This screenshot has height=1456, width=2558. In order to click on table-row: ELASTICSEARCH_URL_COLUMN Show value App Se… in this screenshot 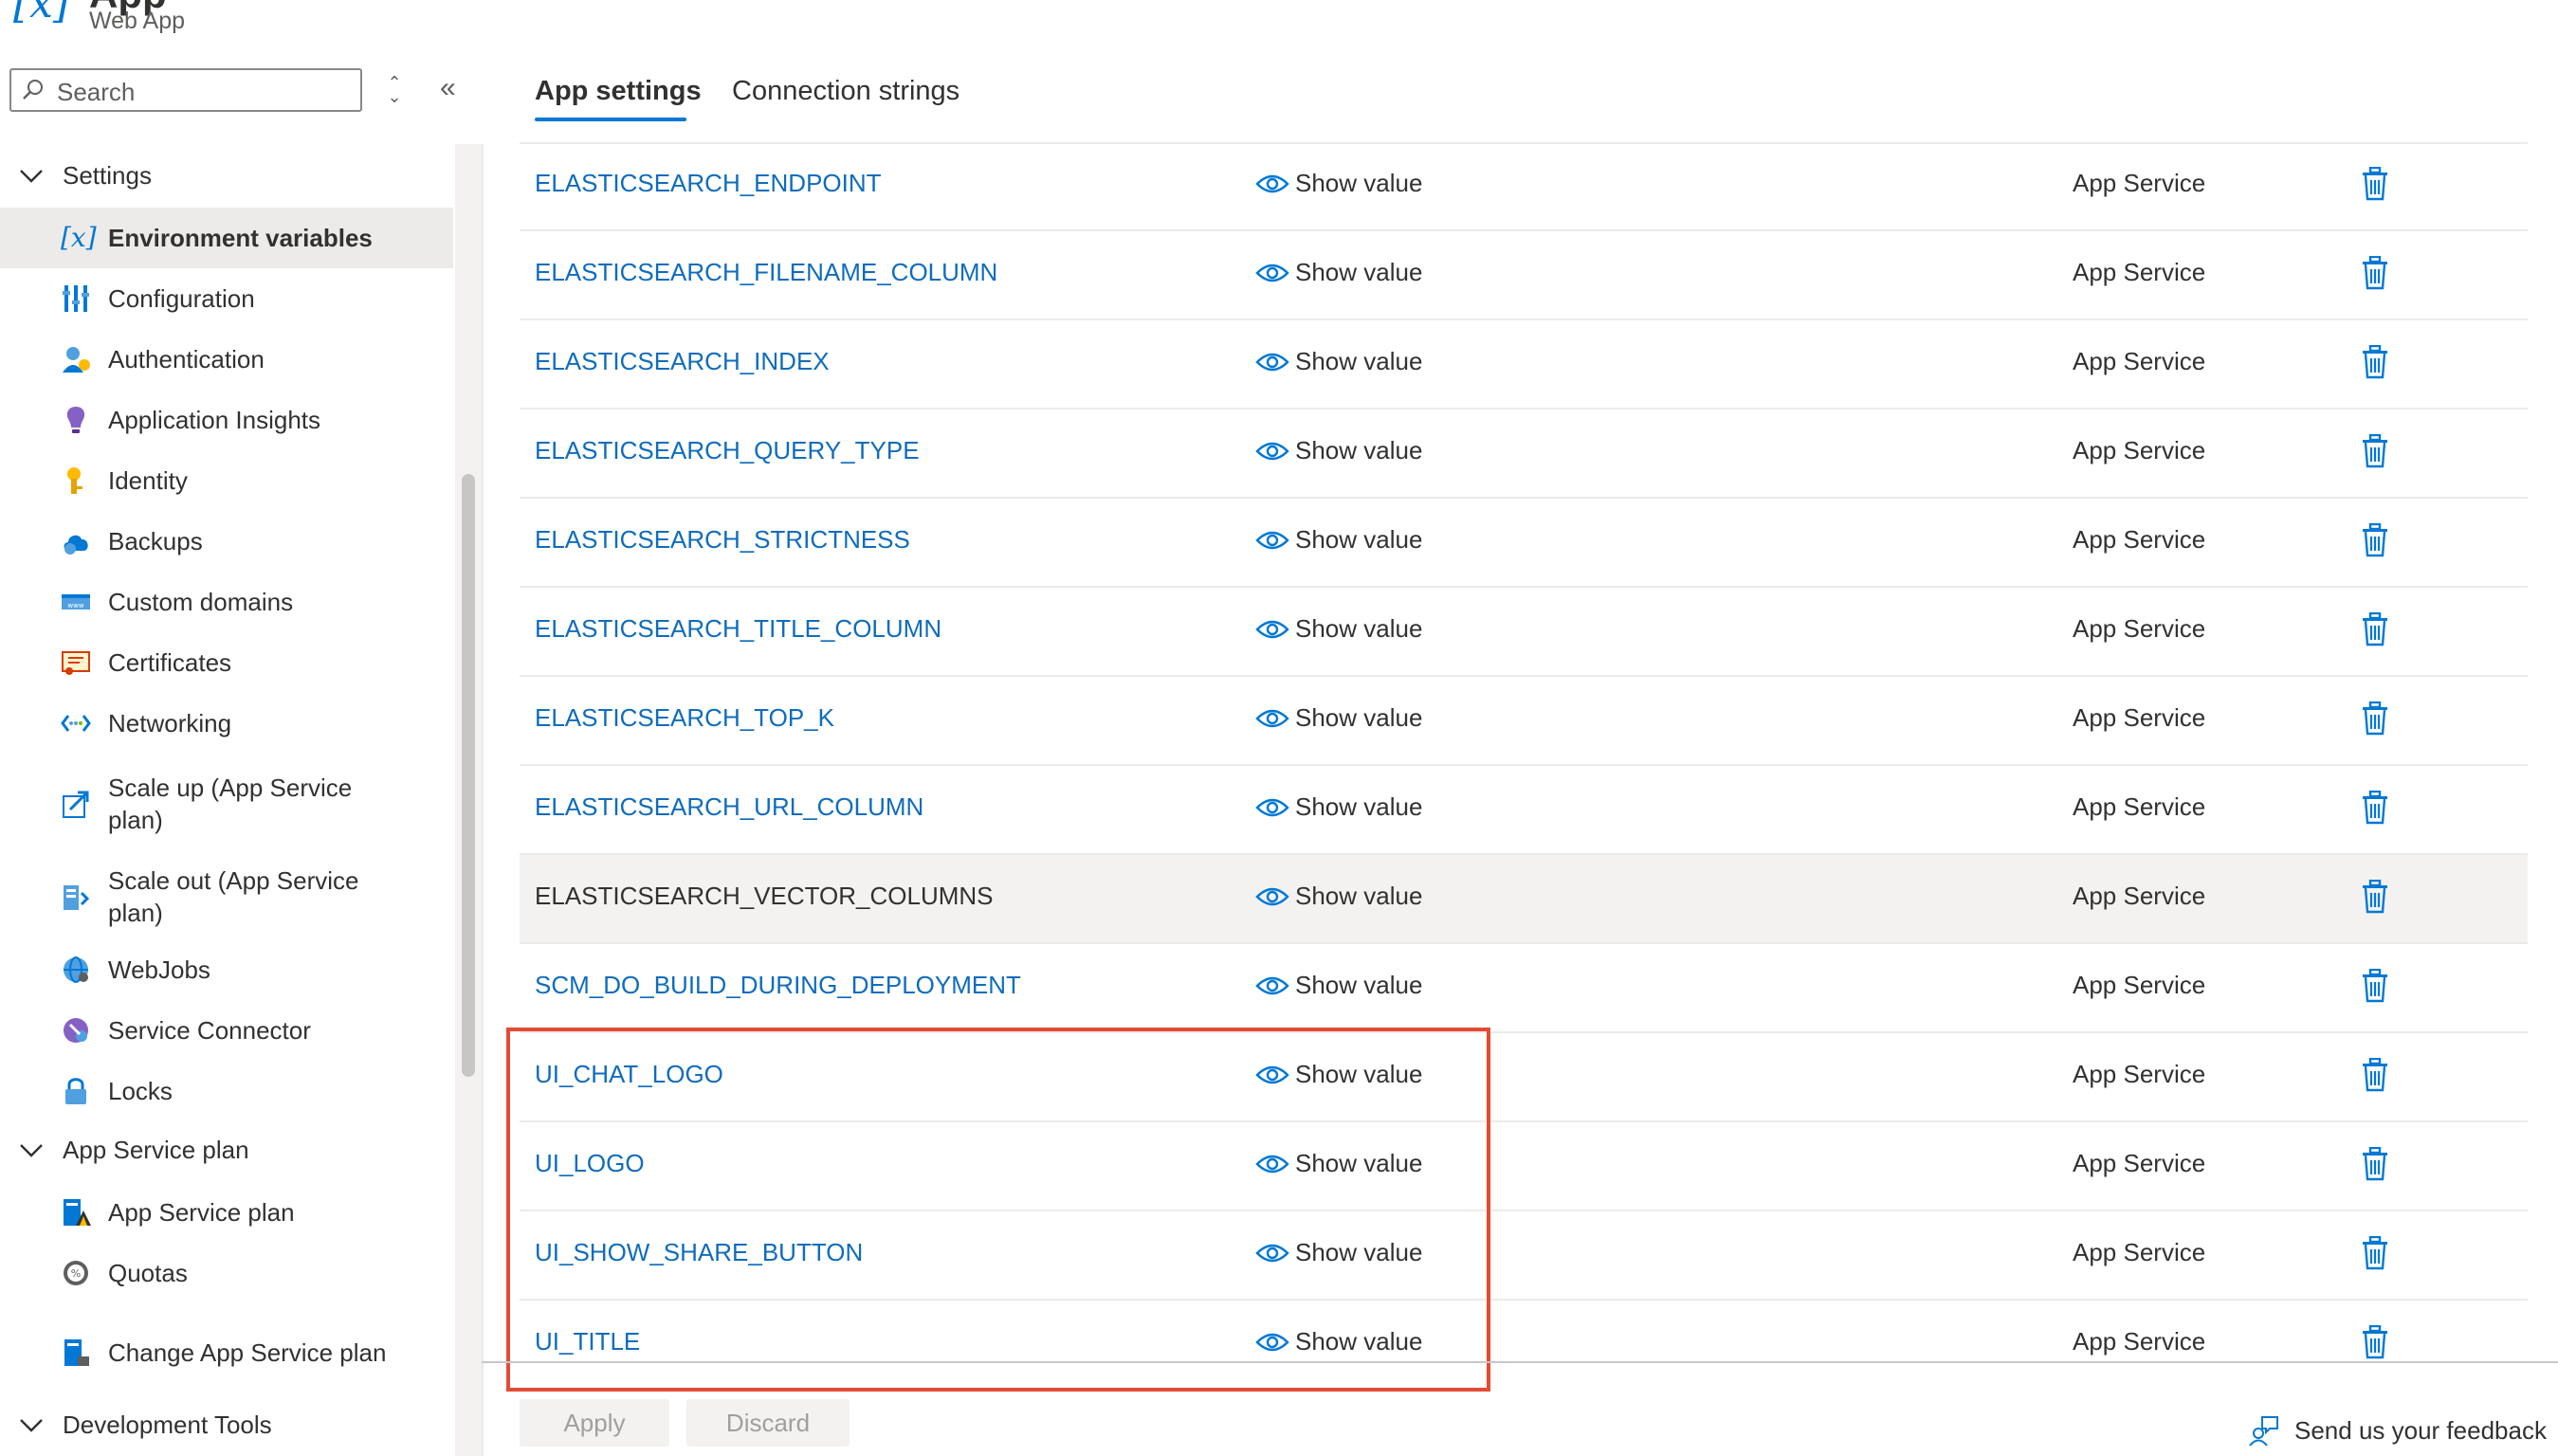, I will do `click(1524, 810)`.